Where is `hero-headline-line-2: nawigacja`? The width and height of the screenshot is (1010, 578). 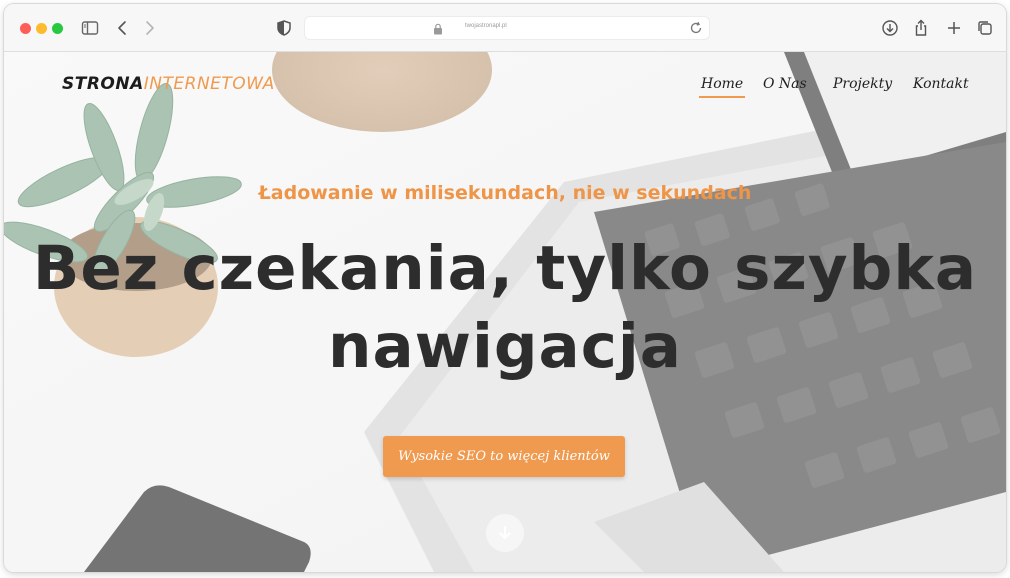
hero-headline-line-2: nawigacja is located at coordinates (505, 346).